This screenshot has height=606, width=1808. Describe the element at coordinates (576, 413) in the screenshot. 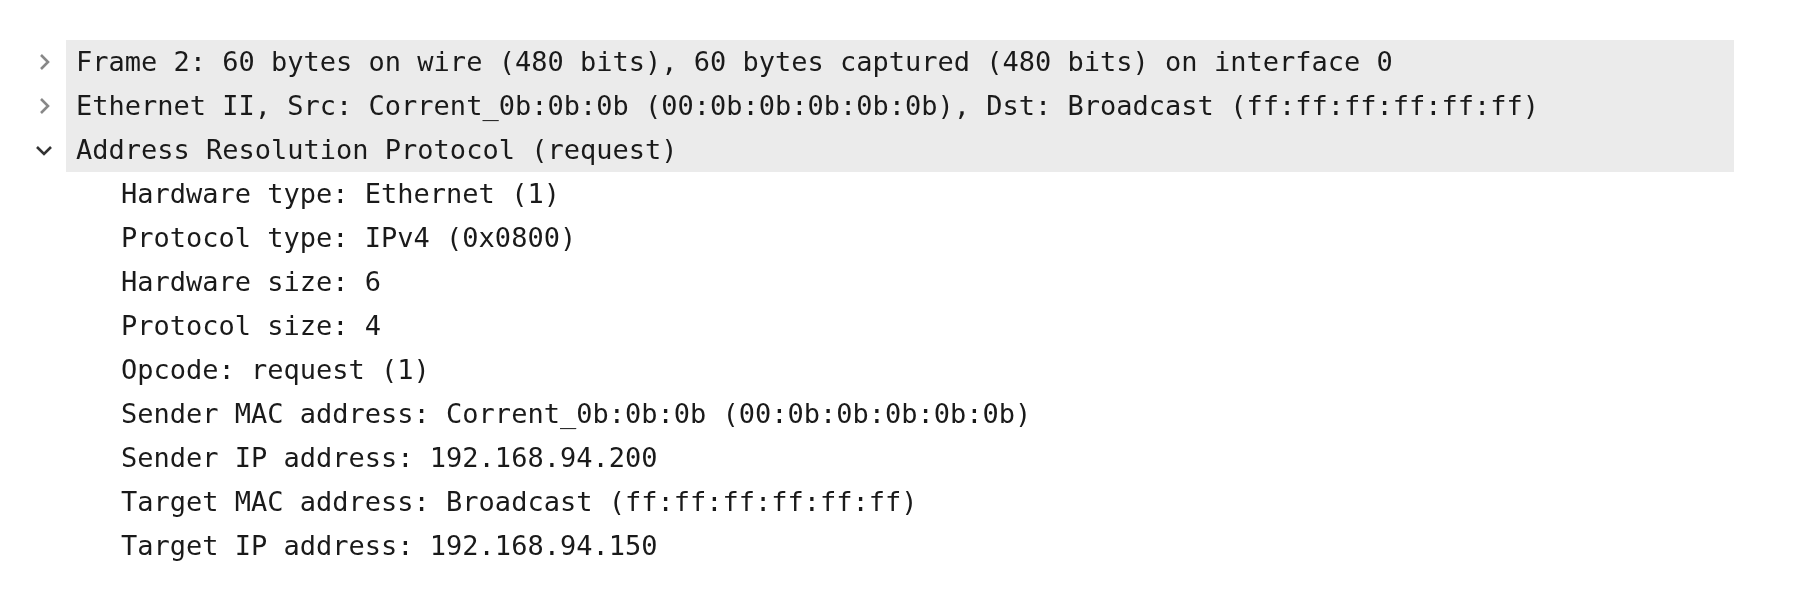

I see `field-line: Sender MAC address: Corrent_0b:0b:0b (00:0b:0b:0b:0b:0b)` at that location.